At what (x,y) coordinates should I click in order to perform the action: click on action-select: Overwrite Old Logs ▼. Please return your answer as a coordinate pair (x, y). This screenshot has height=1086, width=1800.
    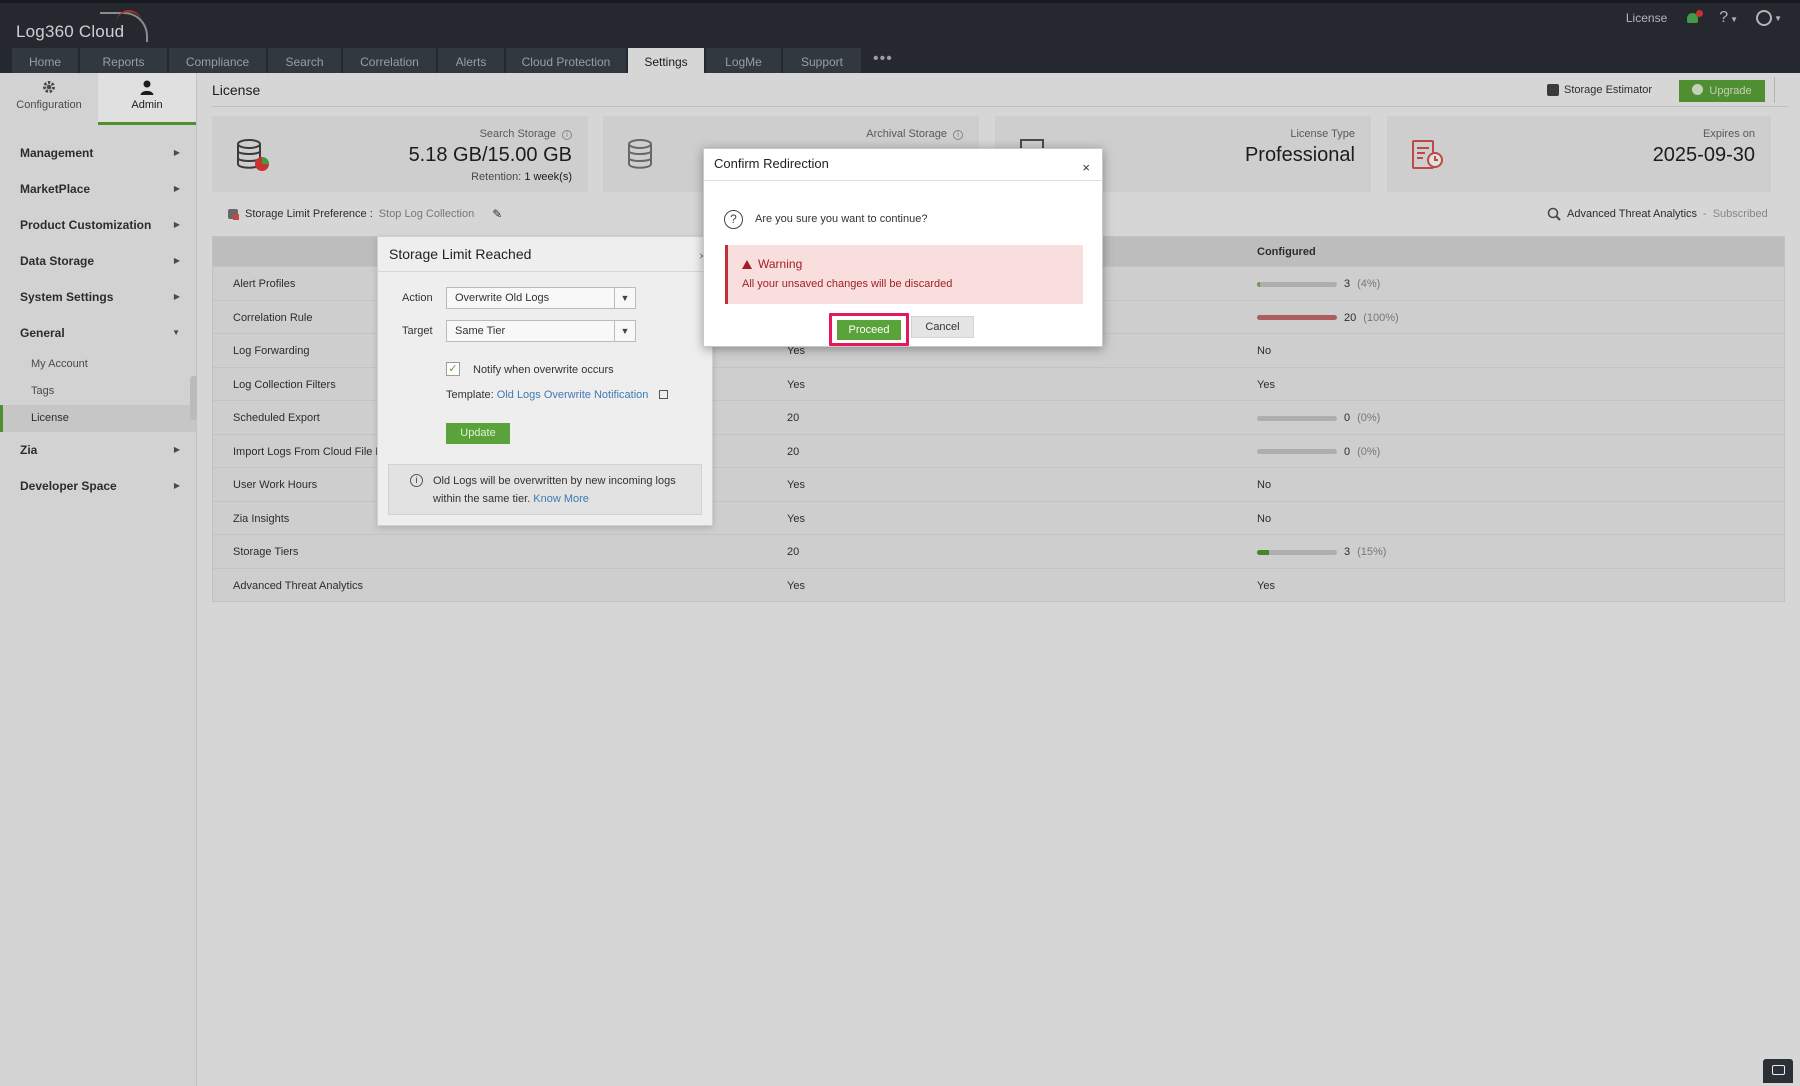
    Looking at the image, I should click on (541, 298).